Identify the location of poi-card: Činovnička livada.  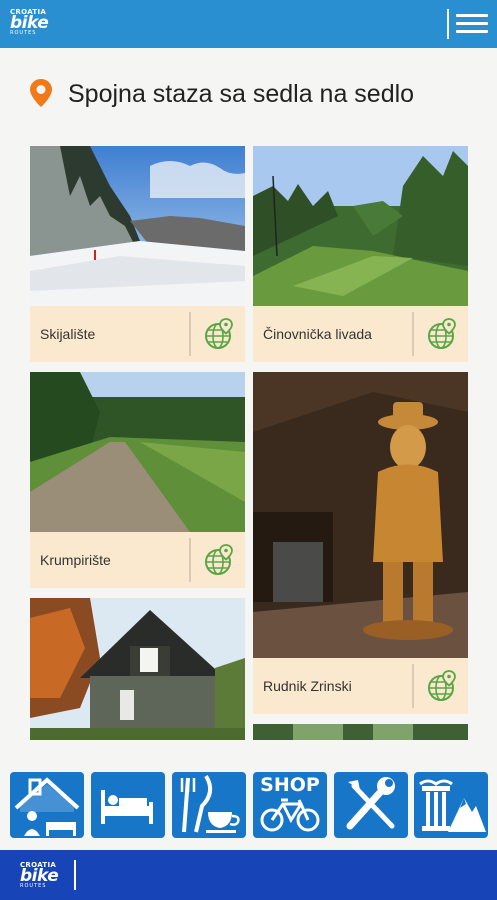
(360, 254).